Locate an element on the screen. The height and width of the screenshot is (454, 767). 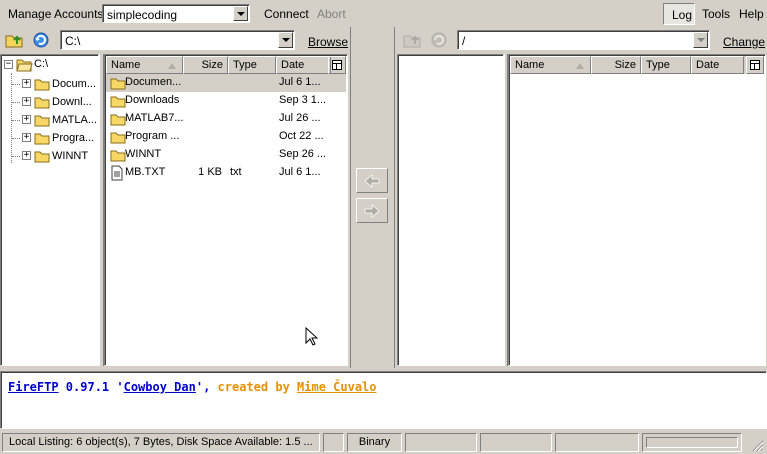
log-toggle-button: Log is located at coordinates (679, 14).